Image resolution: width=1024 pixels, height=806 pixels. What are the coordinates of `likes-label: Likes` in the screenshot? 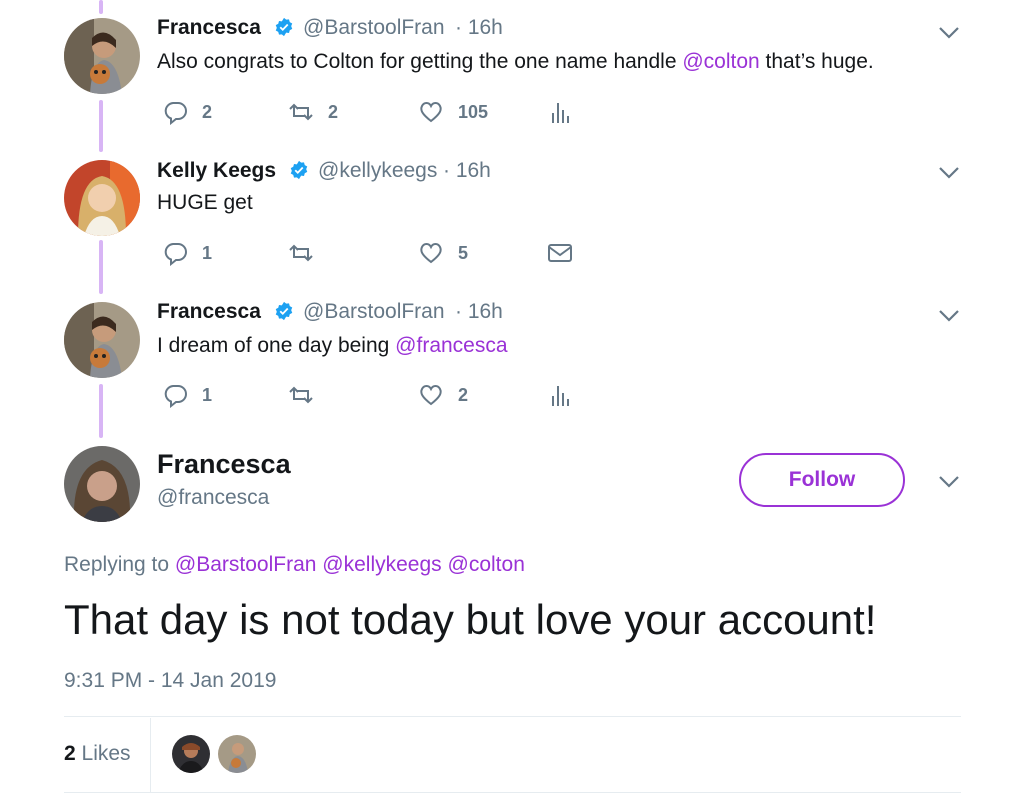 It's located at (106, 753).